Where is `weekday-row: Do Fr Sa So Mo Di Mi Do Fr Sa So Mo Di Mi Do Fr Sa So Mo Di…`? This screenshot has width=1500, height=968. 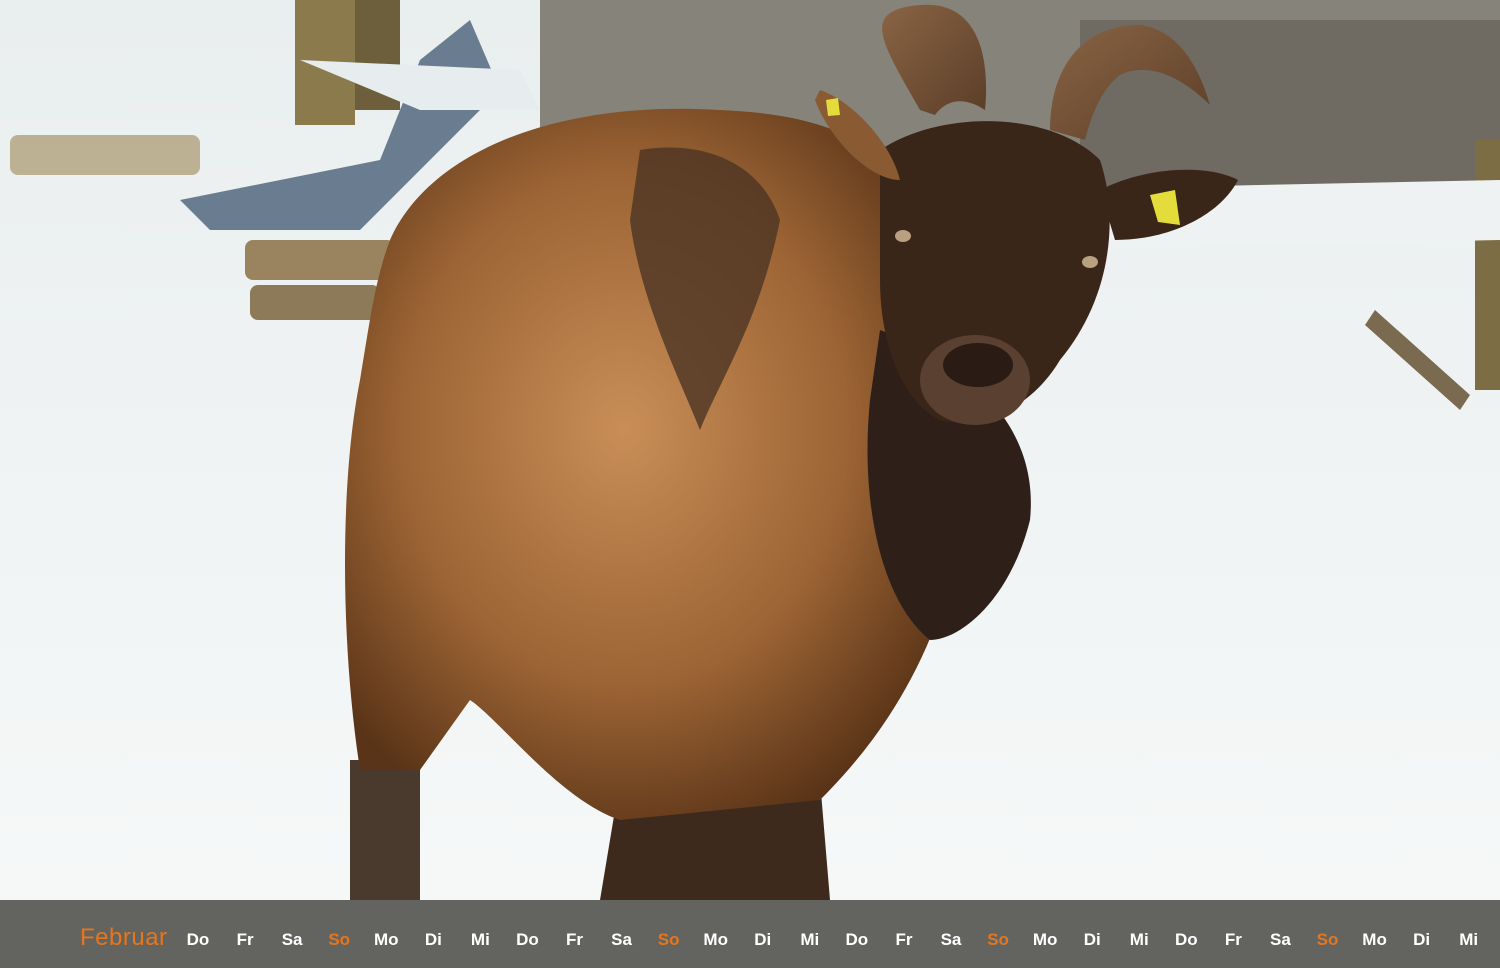
weekday-row: Do Fr Sa So Mo Di Mi Do Fr Sa So Mo Di Mi Do Fr Sa So Mo Di… is located at coordinates (833, 940).